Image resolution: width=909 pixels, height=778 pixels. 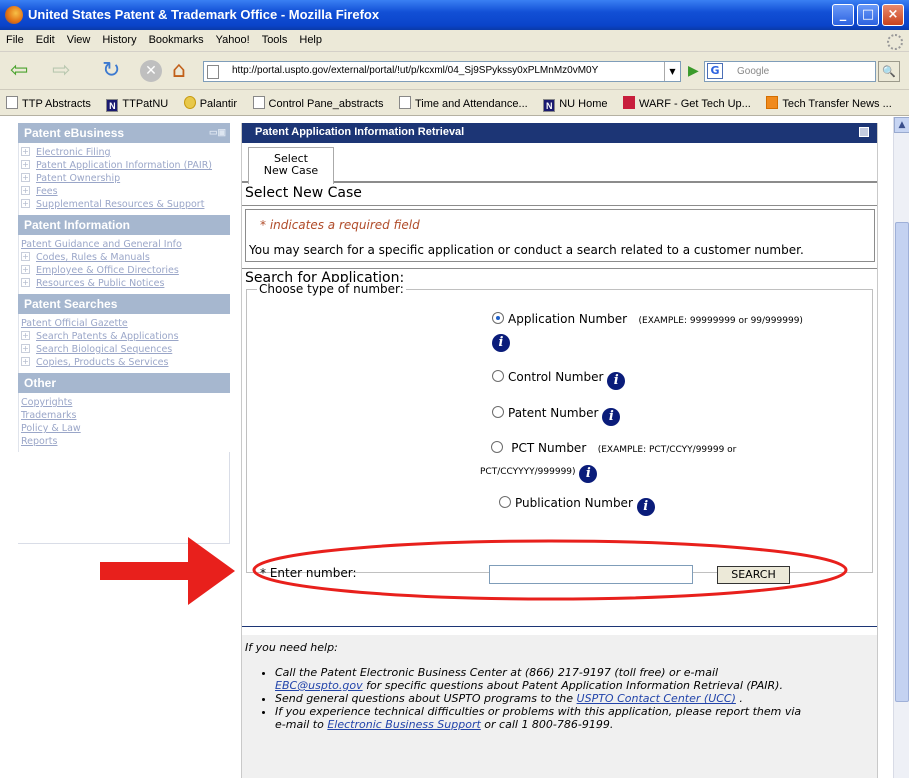 What do you see at coordinates (498, 318) in the screenshot?
I see `radio-button-selected` at bounding box center [498, 318].